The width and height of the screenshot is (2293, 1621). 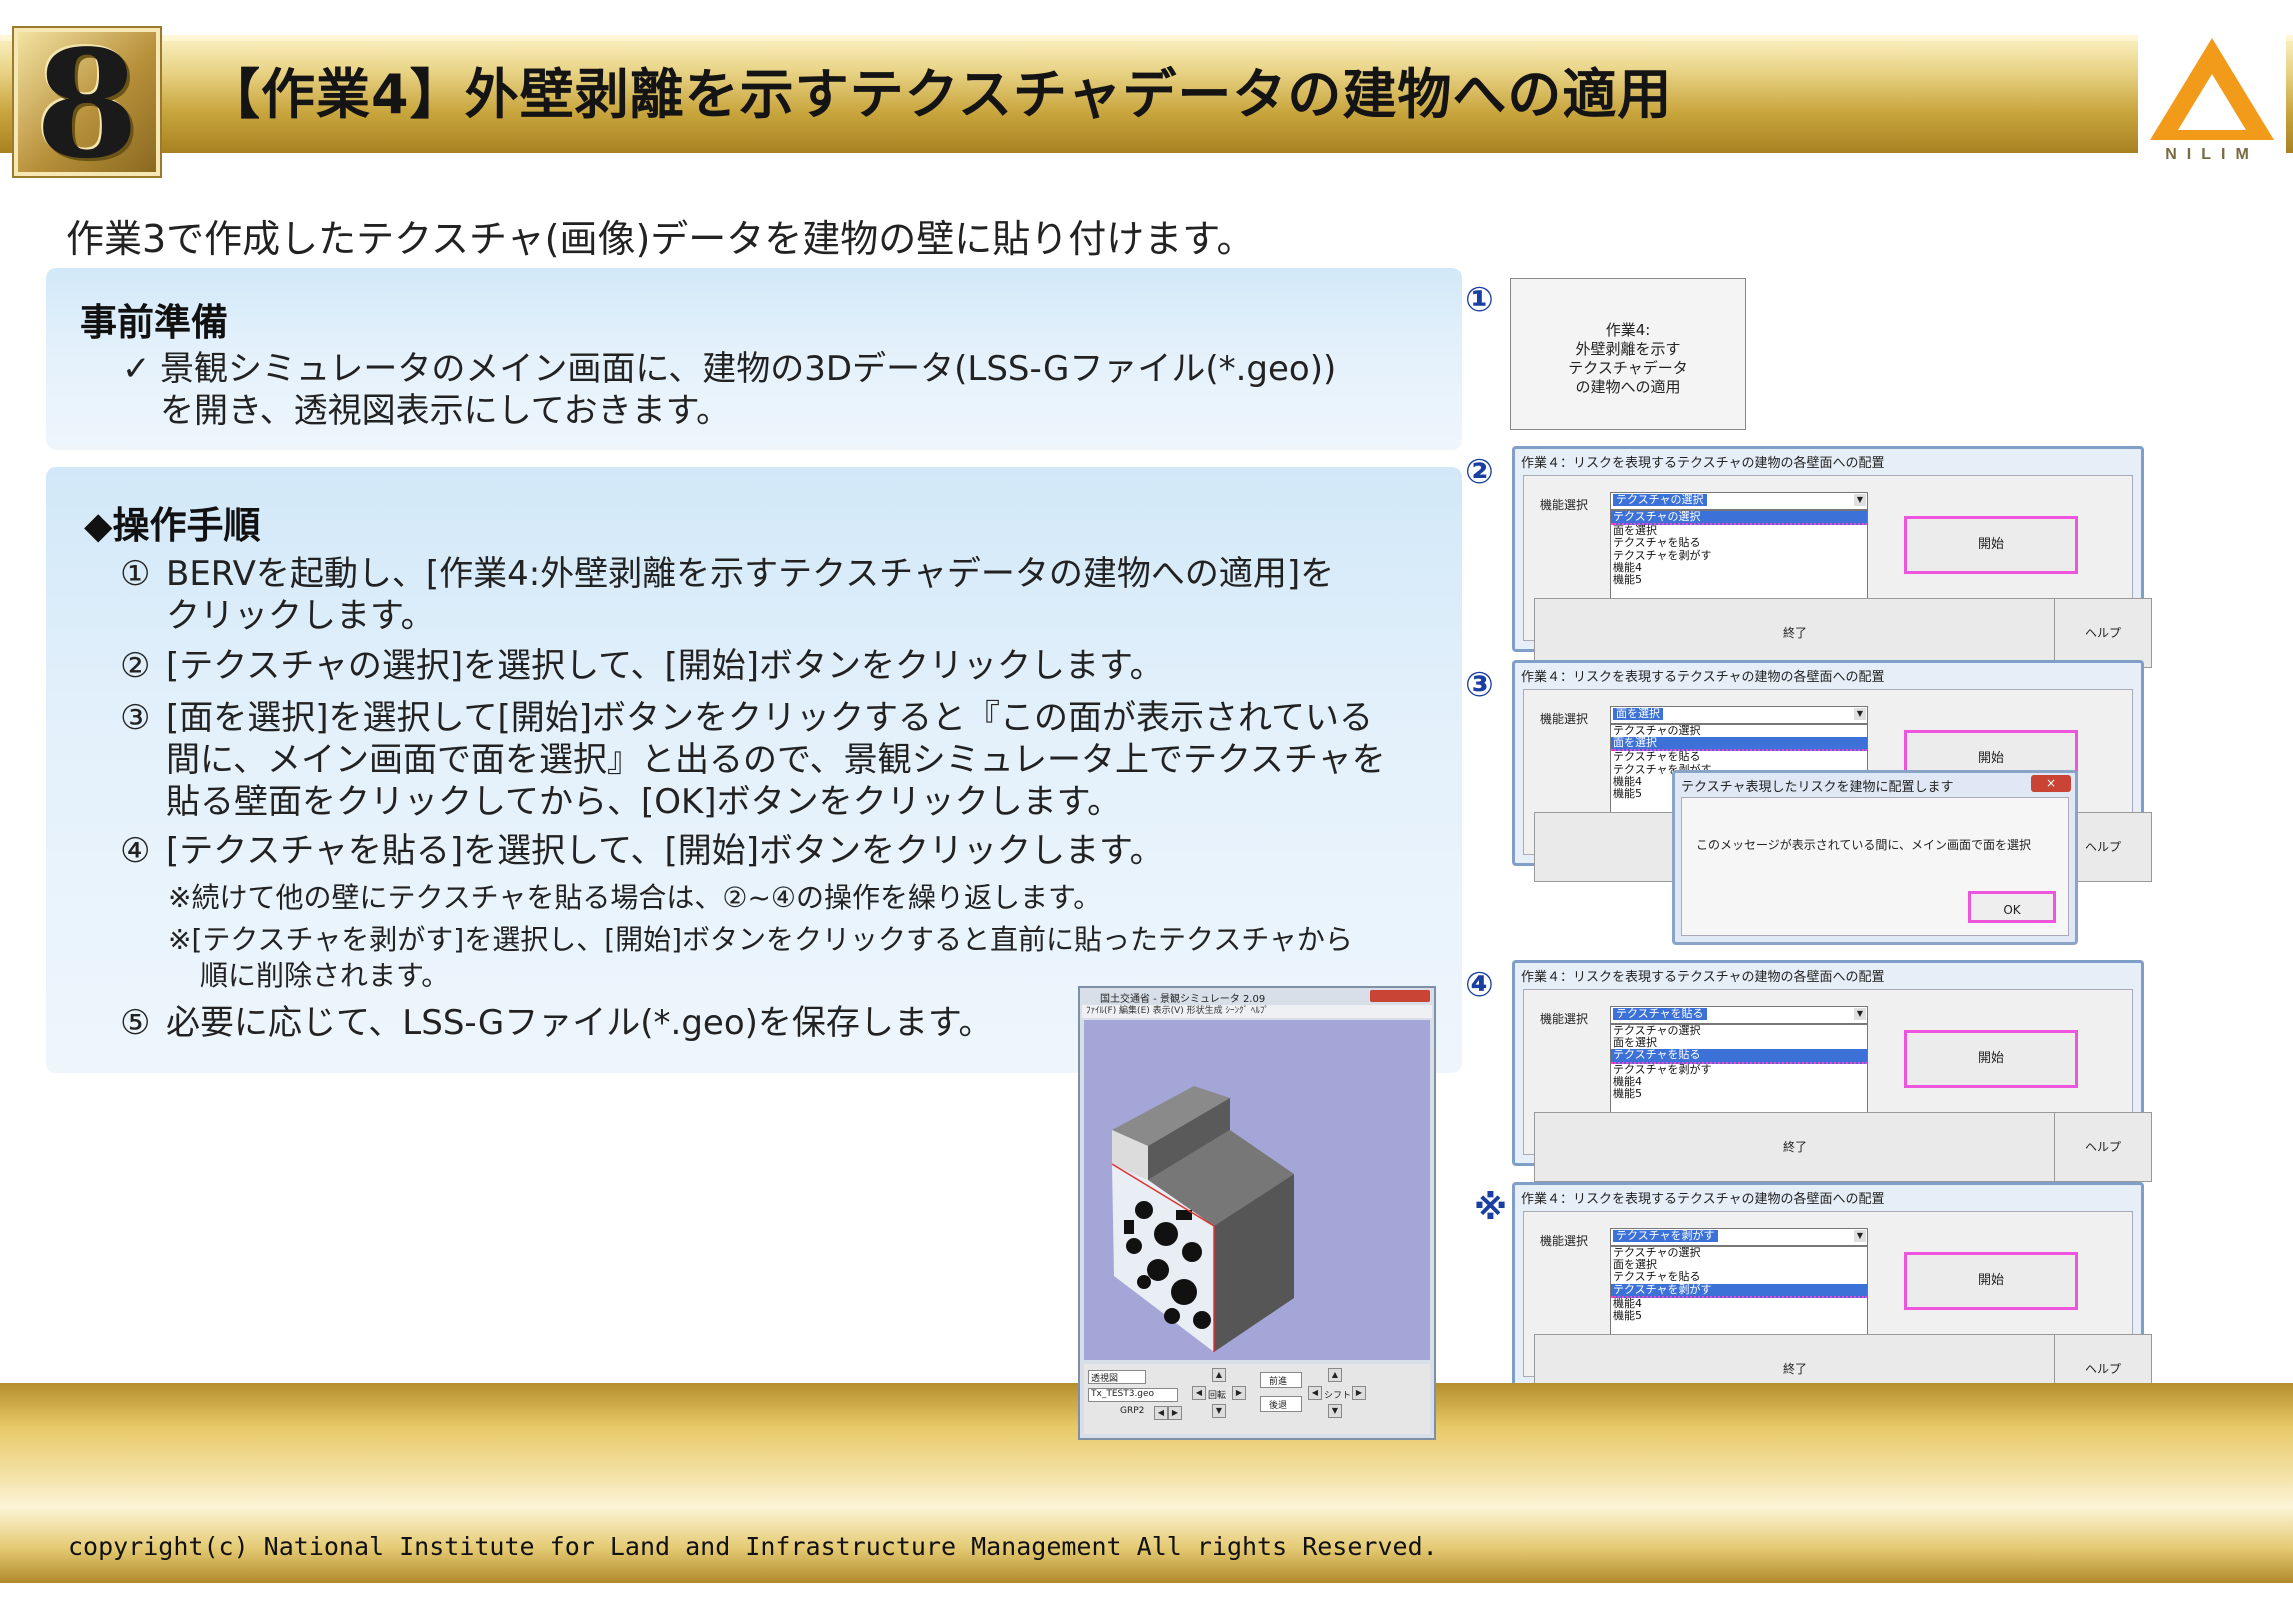 What do you see at coordinates (665, 851) in the screenshot?
I see `step-line: [テクスチャを貼る]を選択して、[開始]ボタンをクリックします。` at bounding box center [665, 851].